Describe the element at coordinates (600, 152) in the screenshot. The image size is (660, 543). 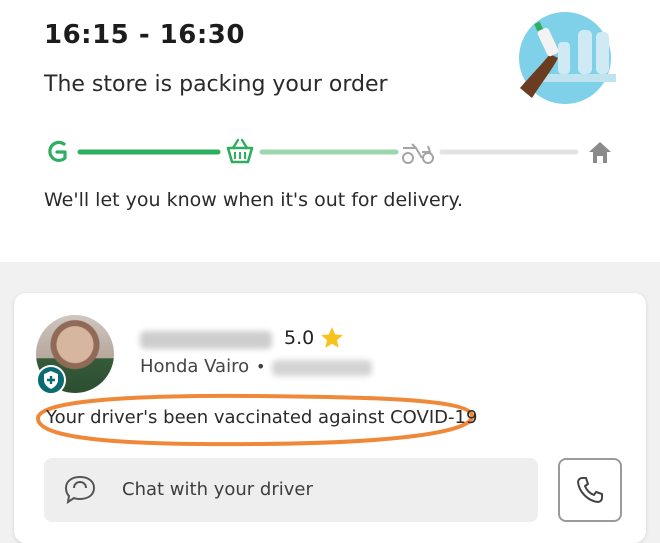
I see `home-icon` at that location.